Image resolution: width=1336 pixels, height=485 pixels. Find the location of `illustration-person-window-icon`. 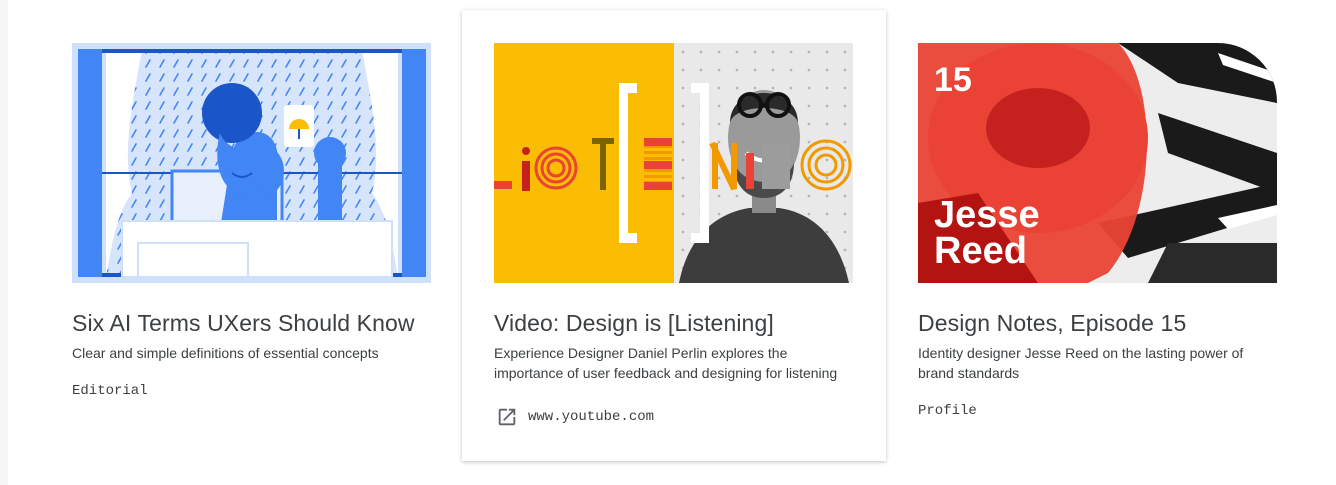

illustration-person-window-icon is located at coordinates (251, 163).